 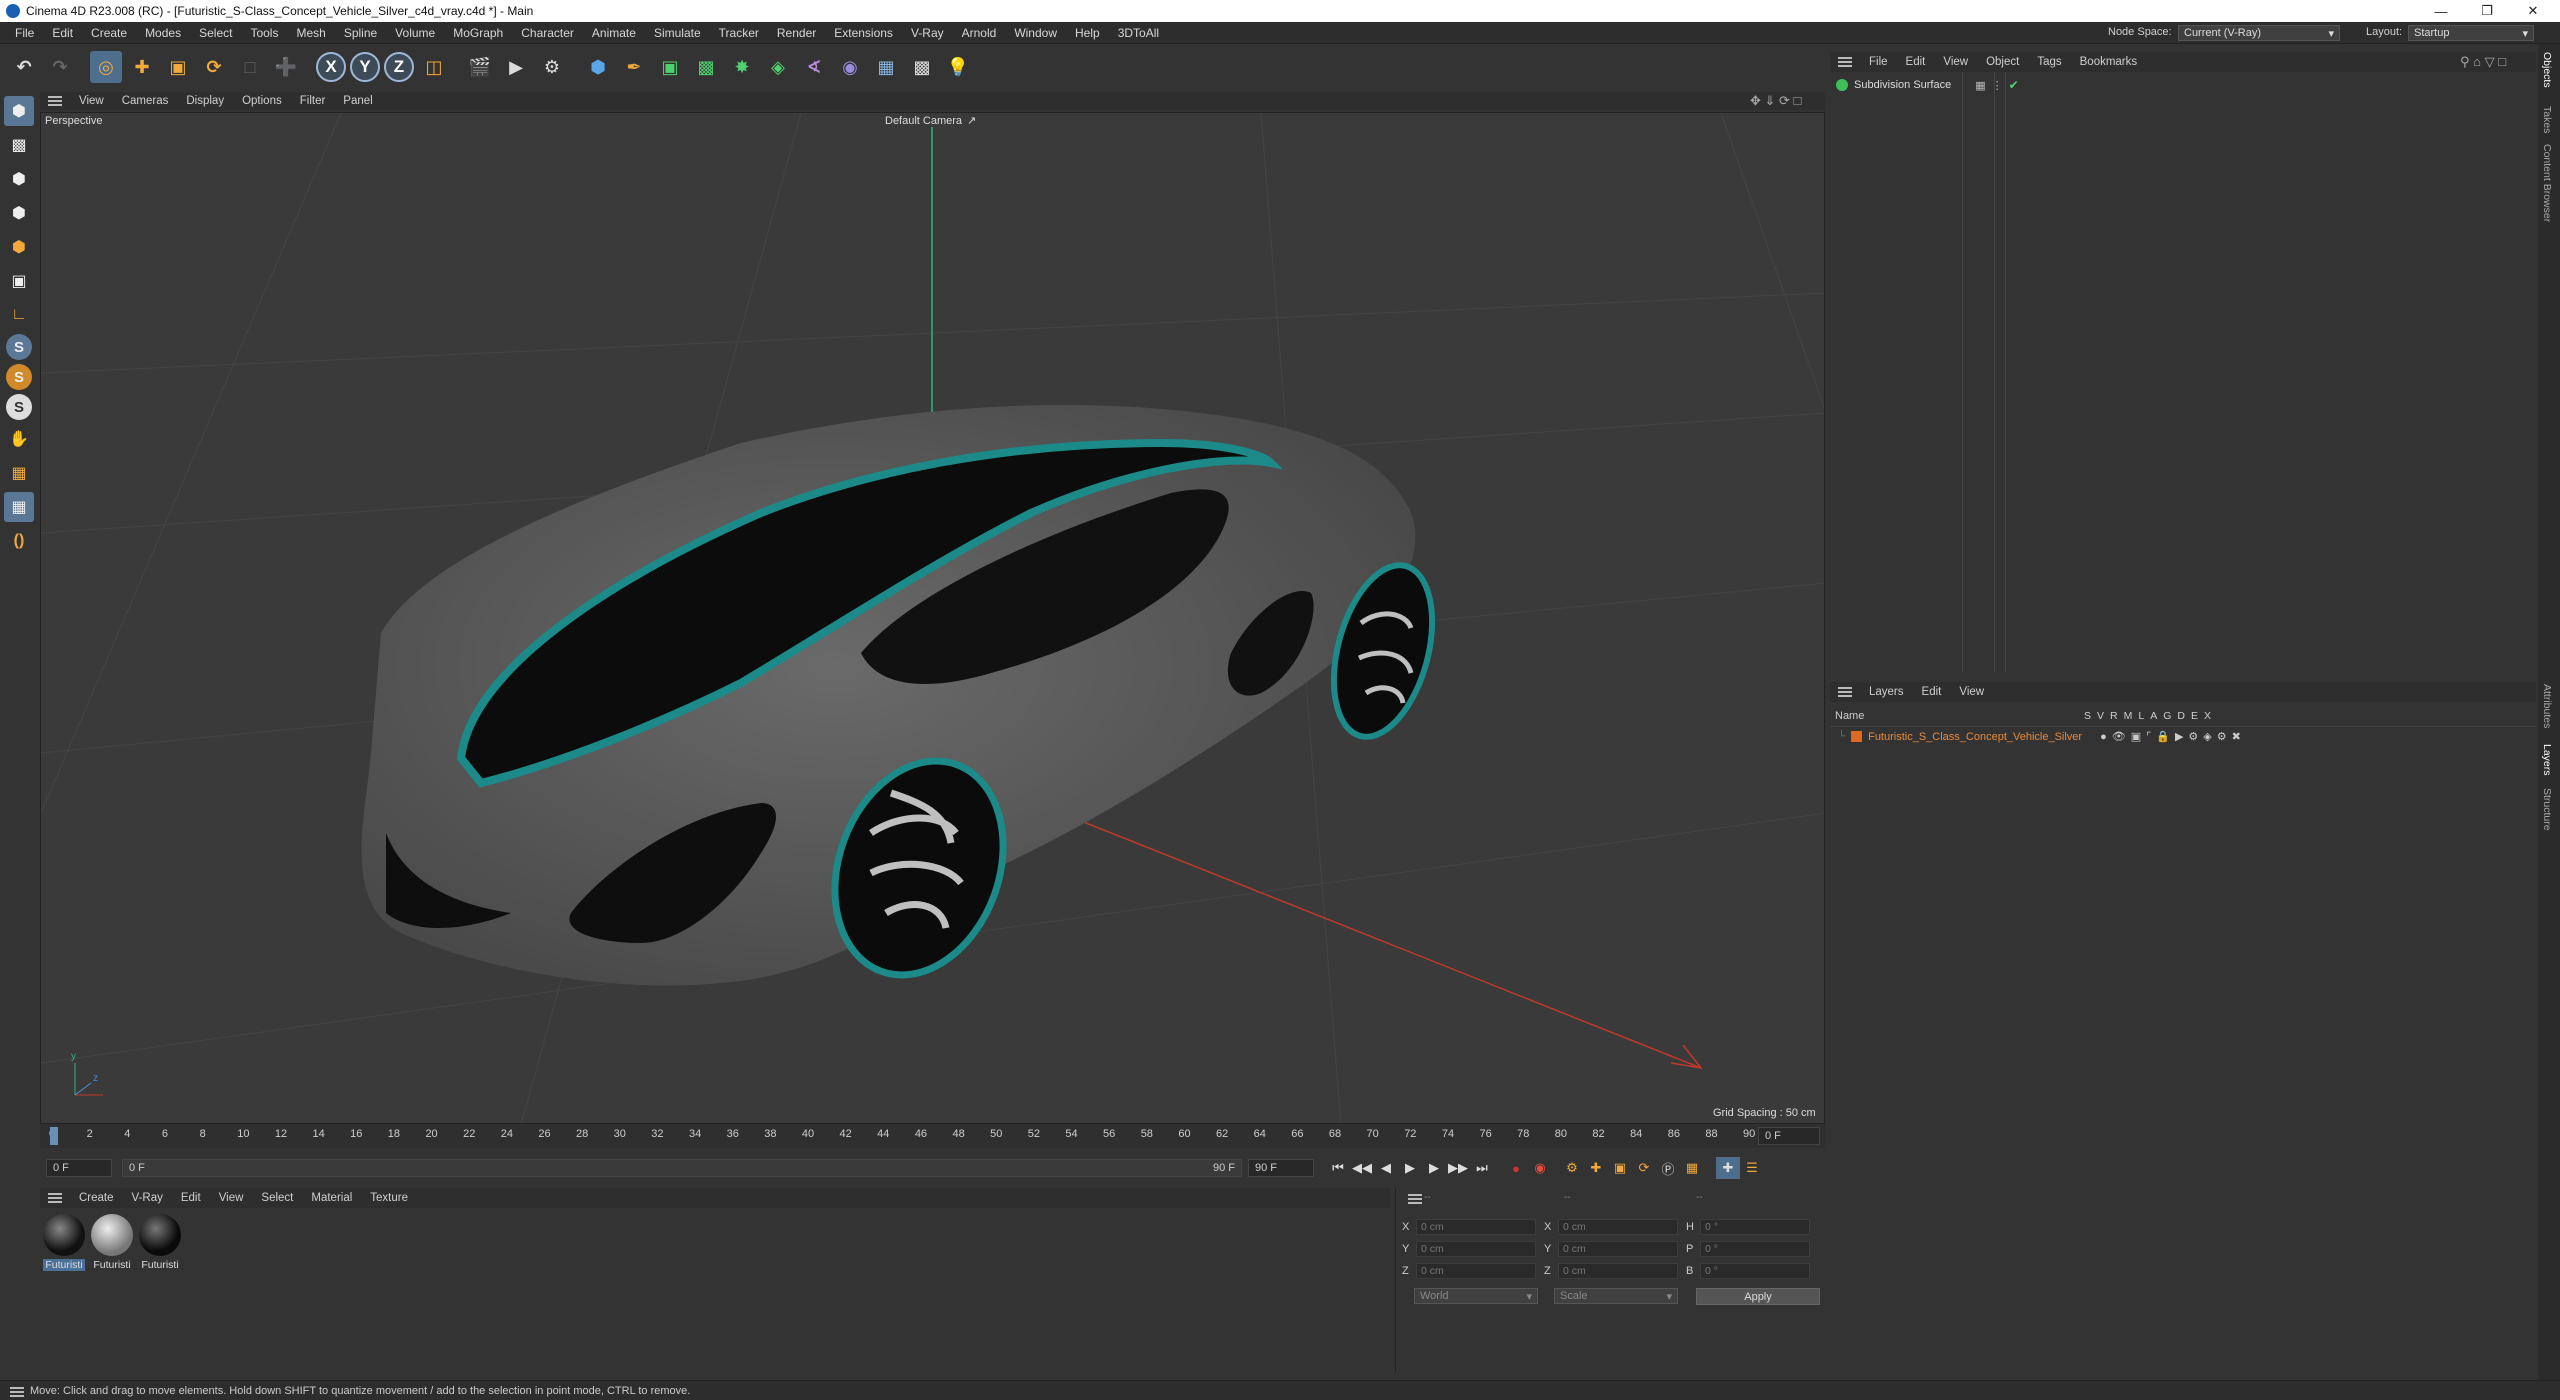 I want to click on menu-edit: Edit, so click(x=62, y=33).